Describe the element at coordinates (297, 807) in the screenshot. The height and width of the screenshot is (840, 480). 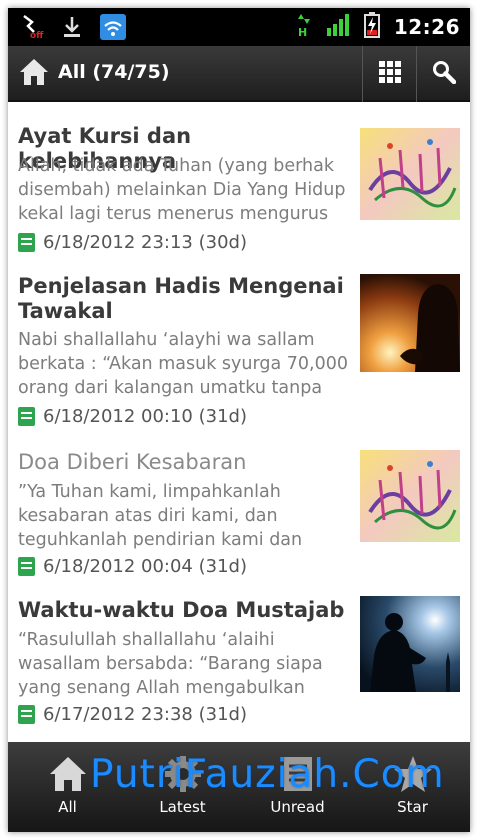
I see `tab-label: Unread` at that location.